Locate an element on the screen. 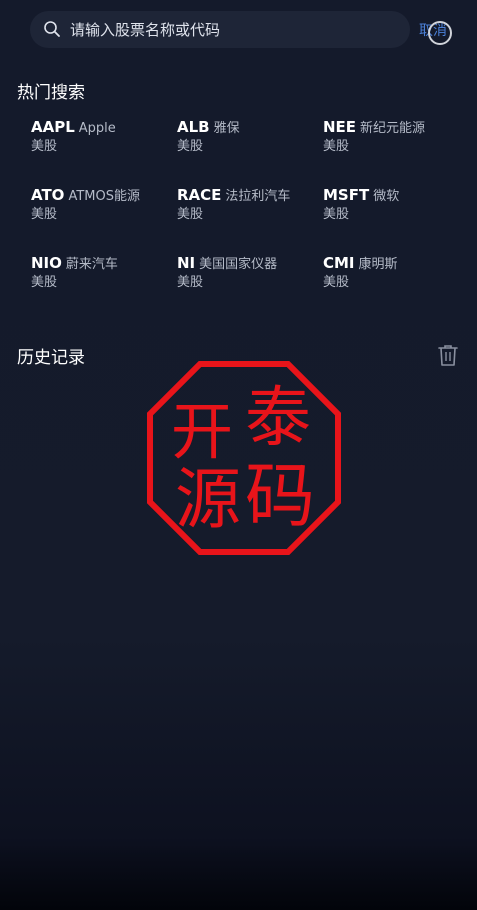  watermark-seal: 开 泰 源 码 is located at coordinates (244, 458).